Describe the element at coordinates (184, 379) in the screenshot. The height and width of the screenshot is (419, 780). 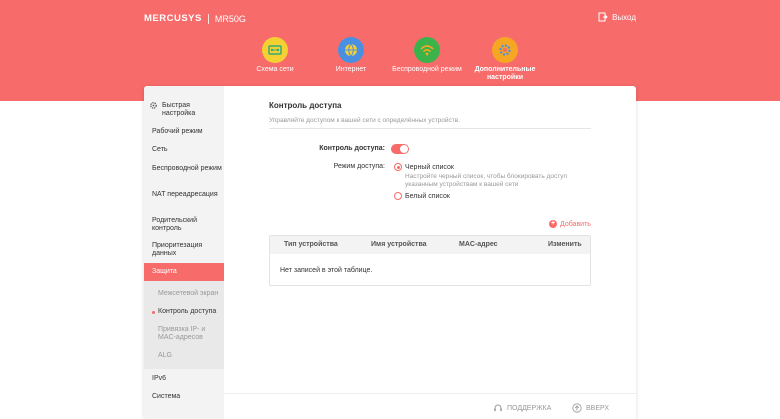
I see `sidebar-item-ipv6: IPv6` at that location.